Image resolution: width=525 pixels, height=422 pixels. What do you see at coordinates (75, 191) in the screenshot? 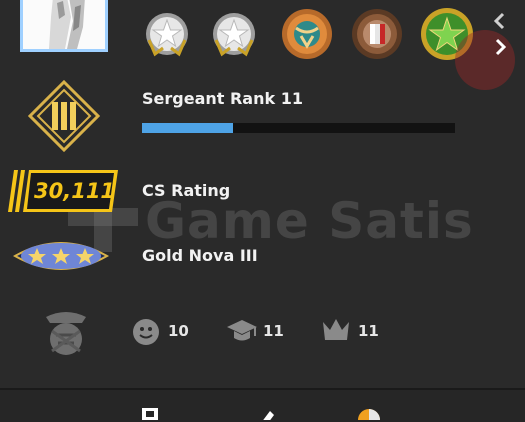
I see `cs-rating-value: 30,111` at bounding box center [75, 191].